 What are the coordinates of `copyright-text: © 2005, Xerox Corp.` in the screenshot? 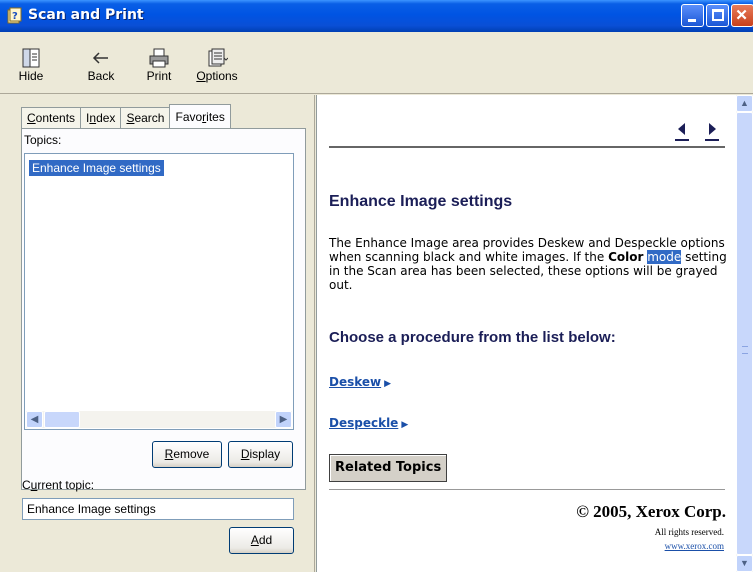 It's located at (651, 511).